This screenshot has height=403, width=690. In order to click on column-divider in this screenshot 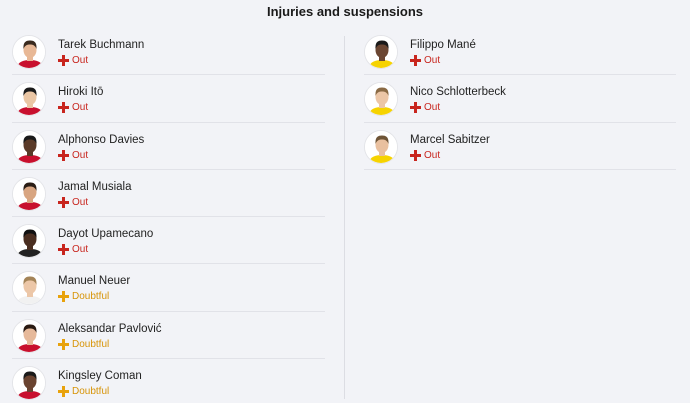, I will do `click(344, 217)`.